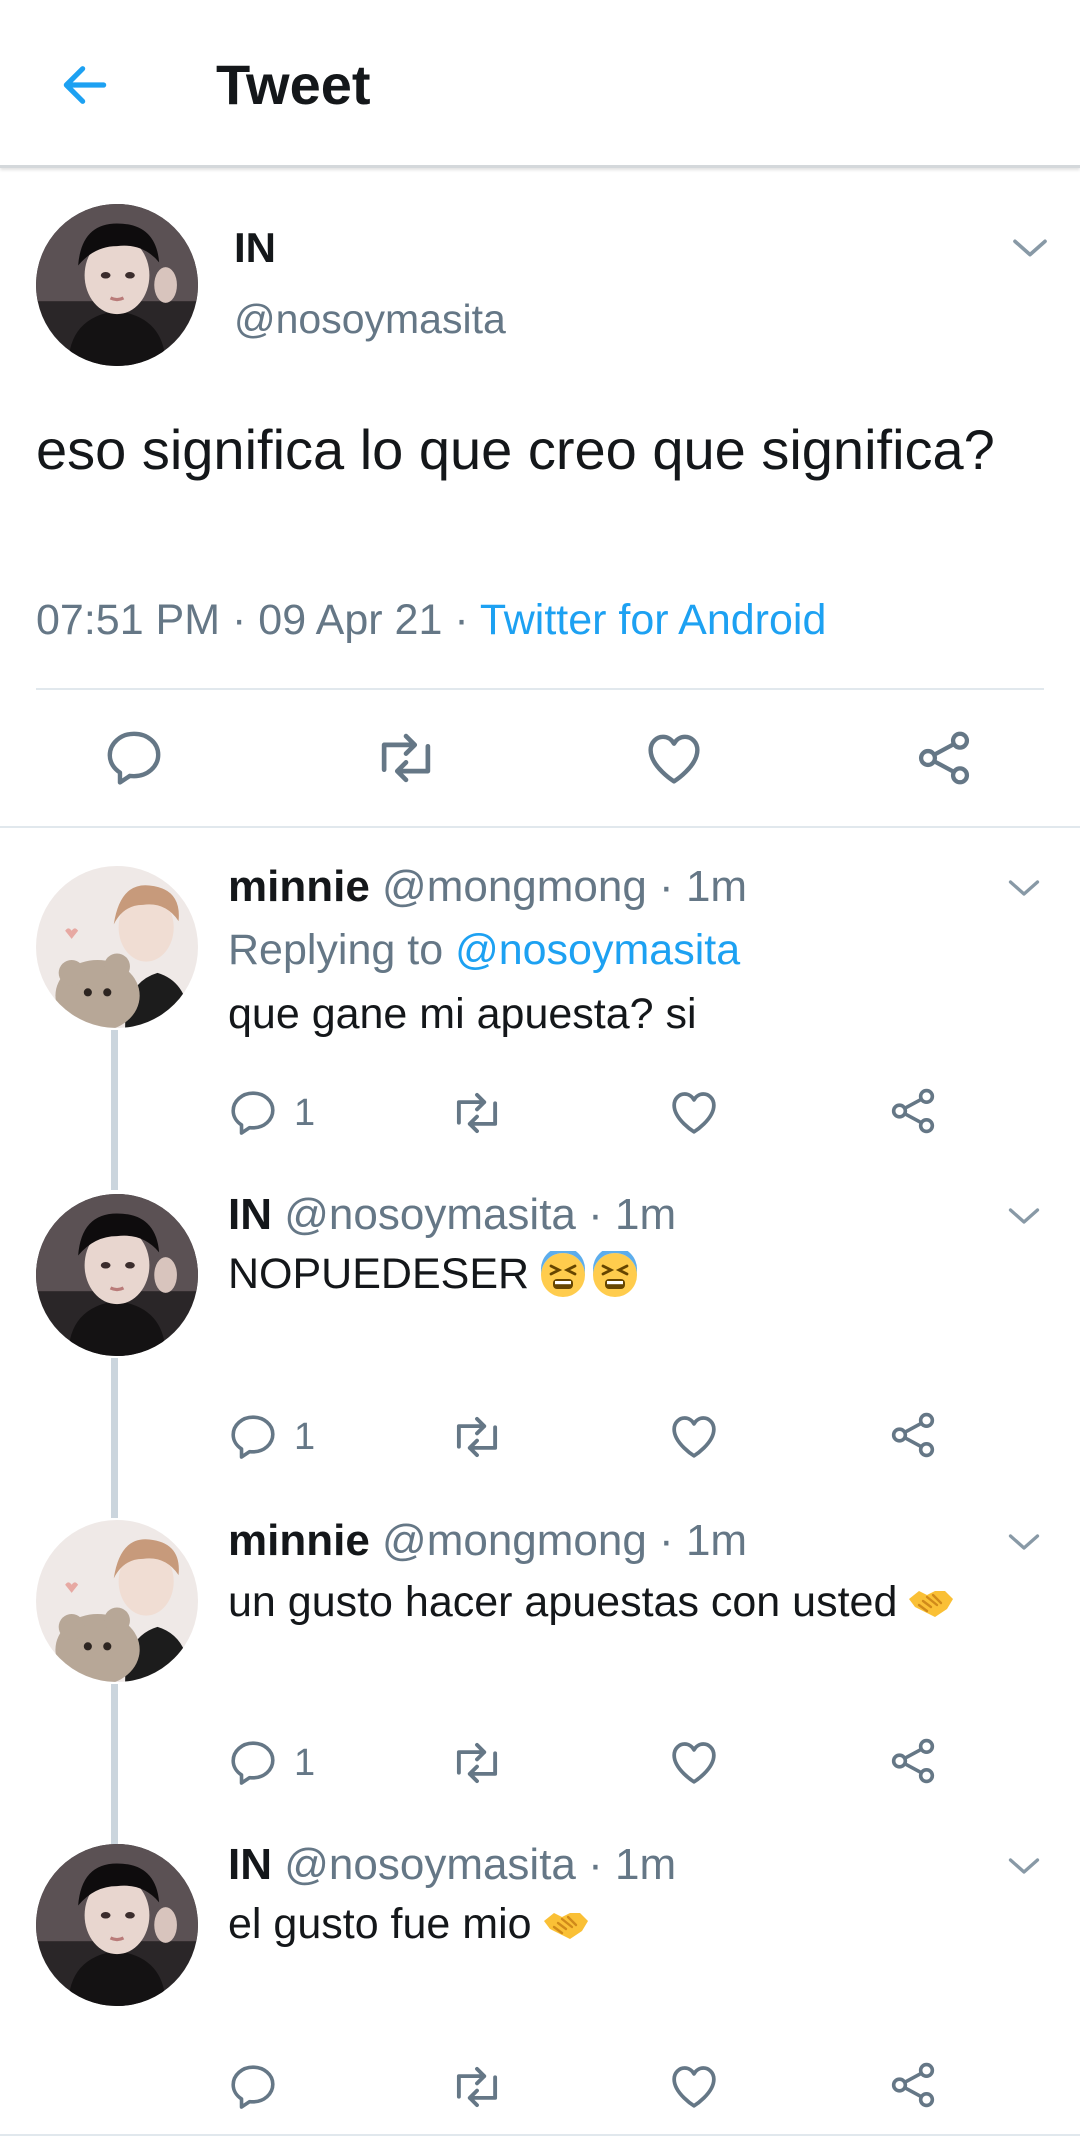 The image size is (1080, 2143). I want to click on back-arrow-icon, so click(85, 85).